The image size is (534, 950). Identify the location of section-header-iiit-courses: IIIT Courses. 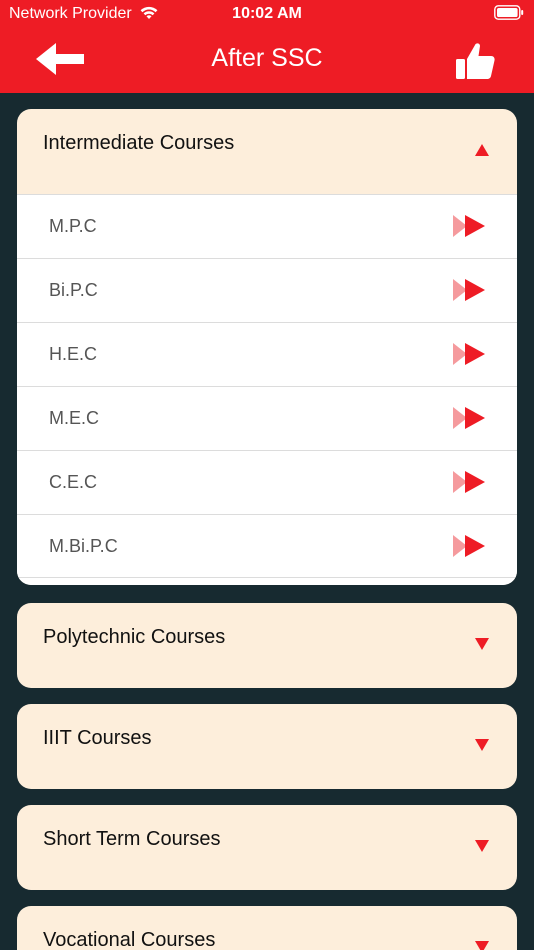
(267, 746).